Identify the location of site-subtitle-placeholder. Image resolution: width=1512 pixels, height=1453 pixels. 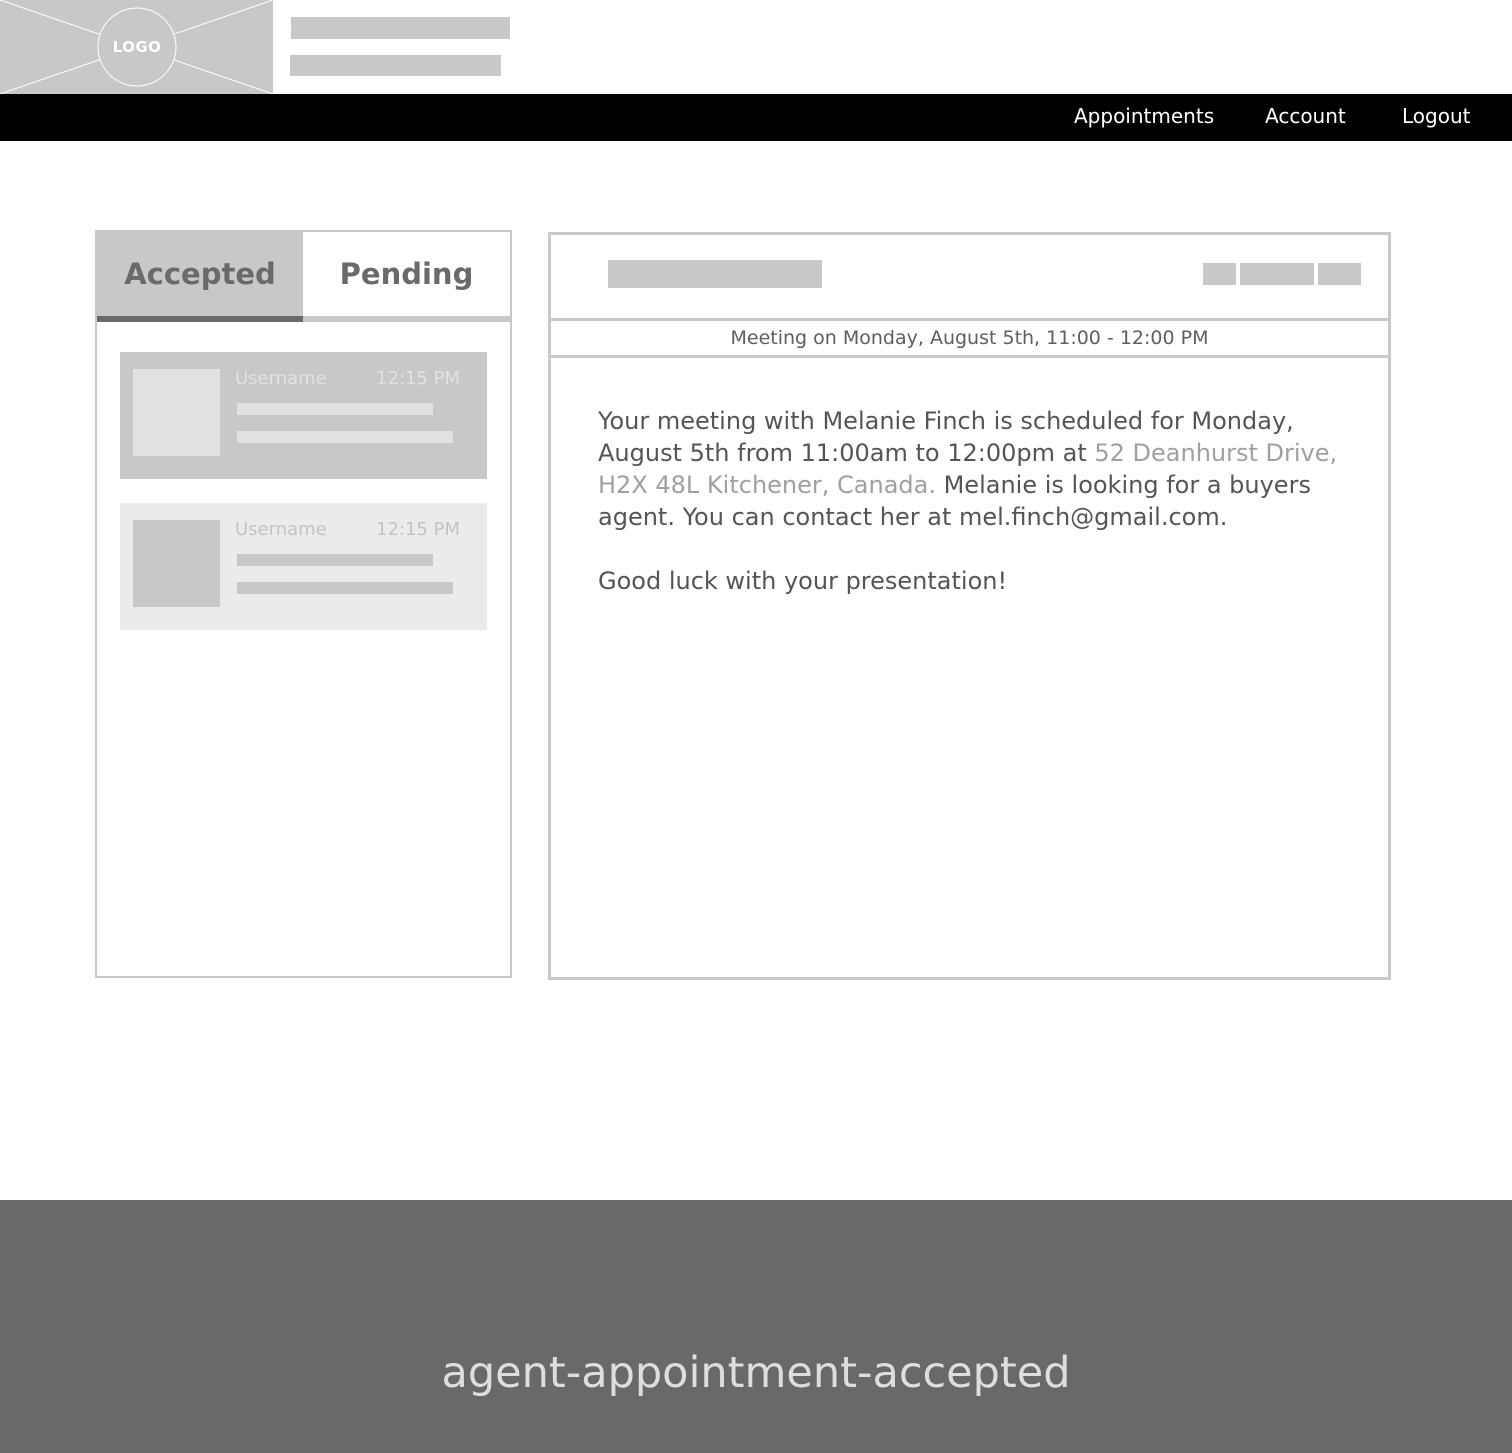
(395, 65).